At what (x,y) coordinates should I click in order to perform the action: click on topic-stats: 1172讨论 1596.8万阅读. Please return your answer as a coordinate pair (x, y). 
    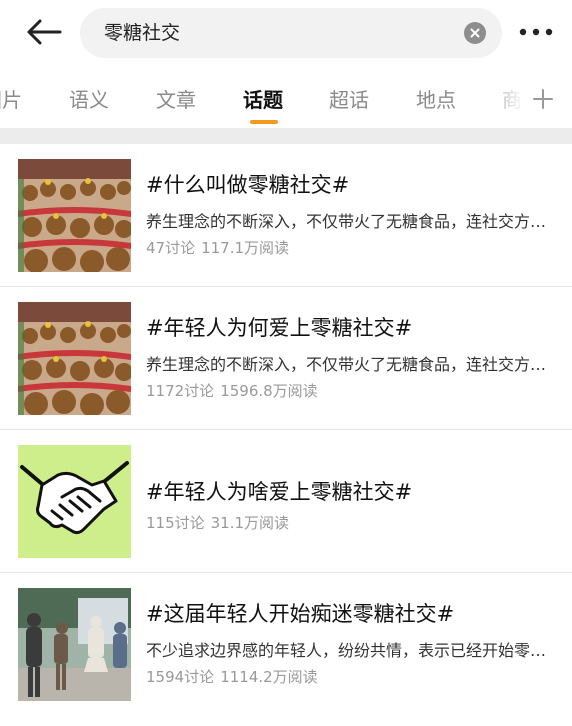
    Looking at the image, I should click on (235, 390).